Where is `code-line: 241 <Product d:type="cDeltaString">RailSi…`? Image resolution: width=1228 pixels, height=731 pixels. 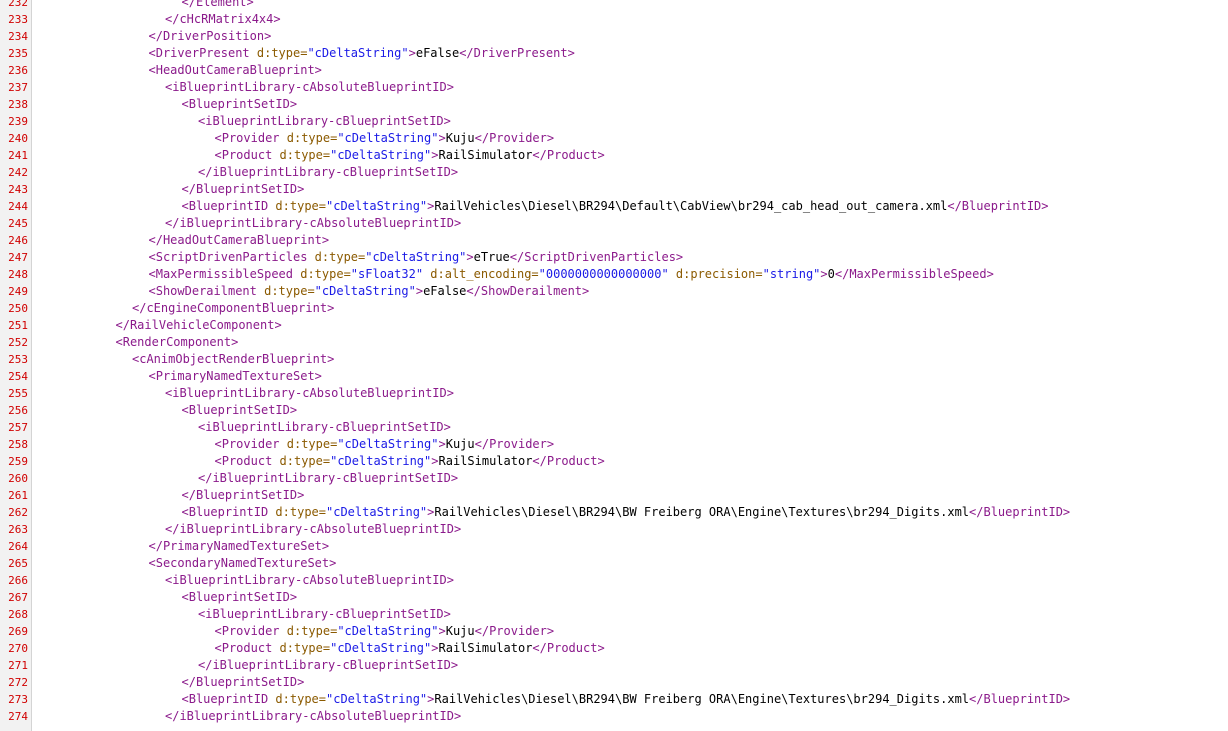
code-line: 241 <Product d:type="cDeltaString">RailSi… is located at coordinates (614, 155).